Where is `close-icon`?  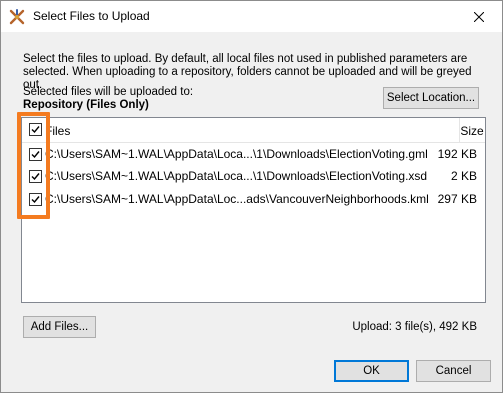
close-icon is located at coordinates (479, 16).